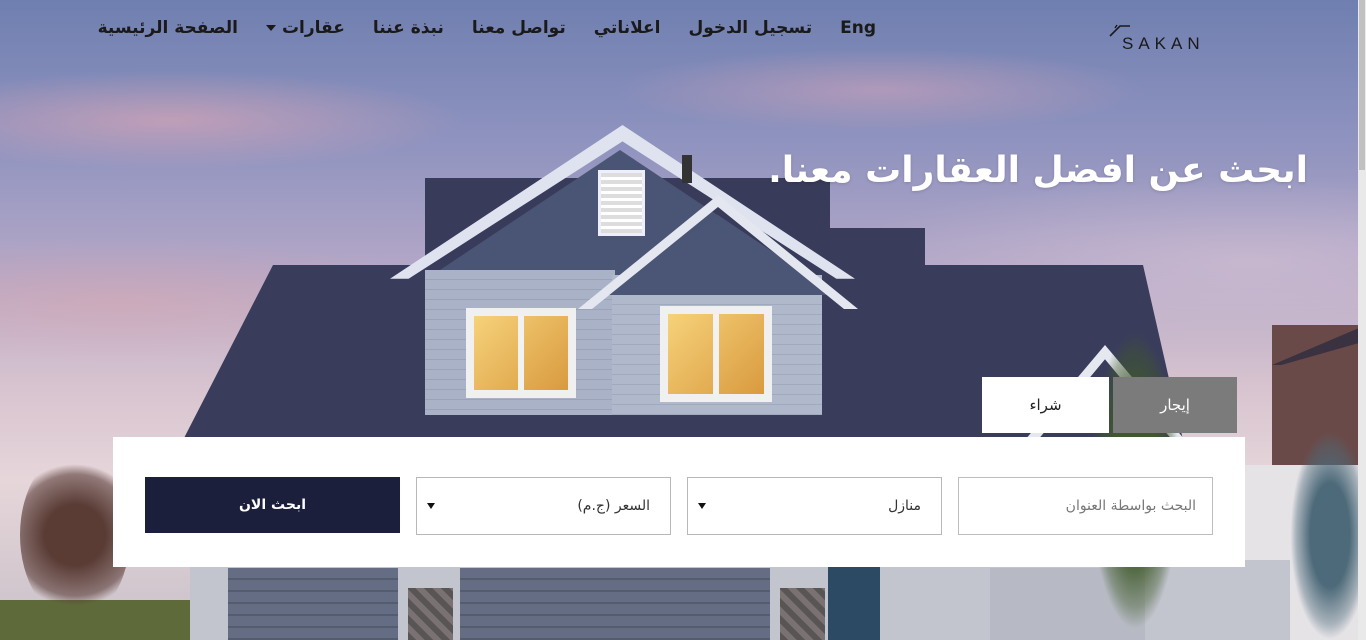 The width and height of the screenshot is (1366, 640). I want to click on logo-text: SAKAN, so click(1163, 43).